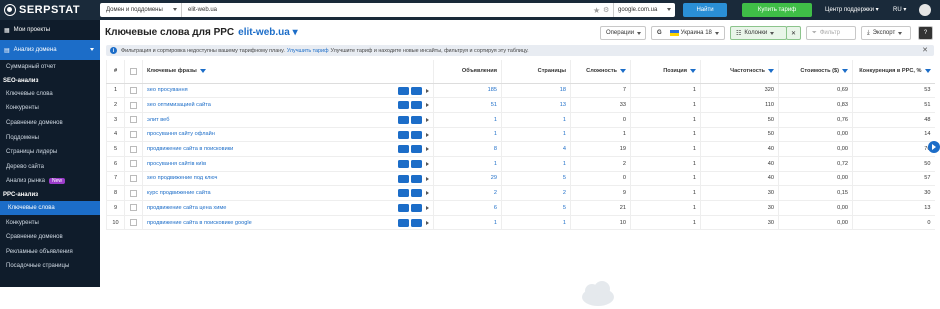 This screenshot has width=940, height=309. What do you see at coordinates (176, 164) in the screenshot?
I see `keyword-link: просування сайтів київ` at bounding box center [176, 164].